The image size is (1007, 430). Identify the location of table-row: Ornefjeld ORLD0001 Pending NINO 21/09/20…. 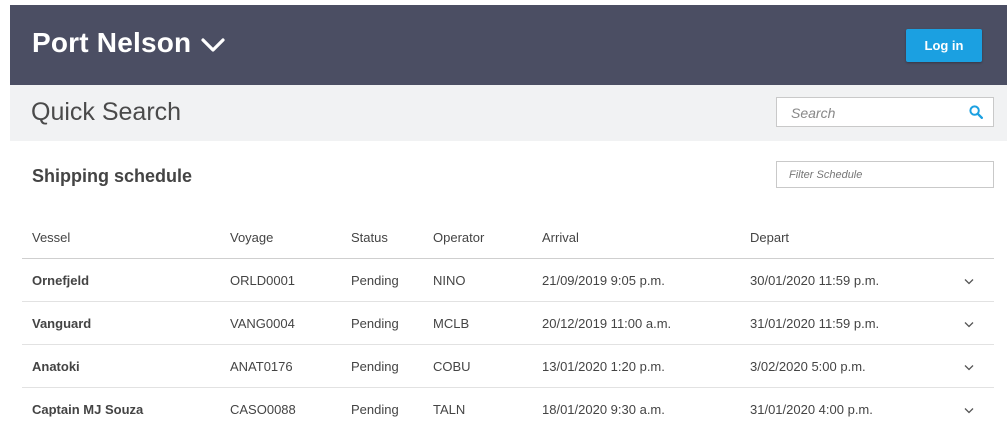
(508, 280).